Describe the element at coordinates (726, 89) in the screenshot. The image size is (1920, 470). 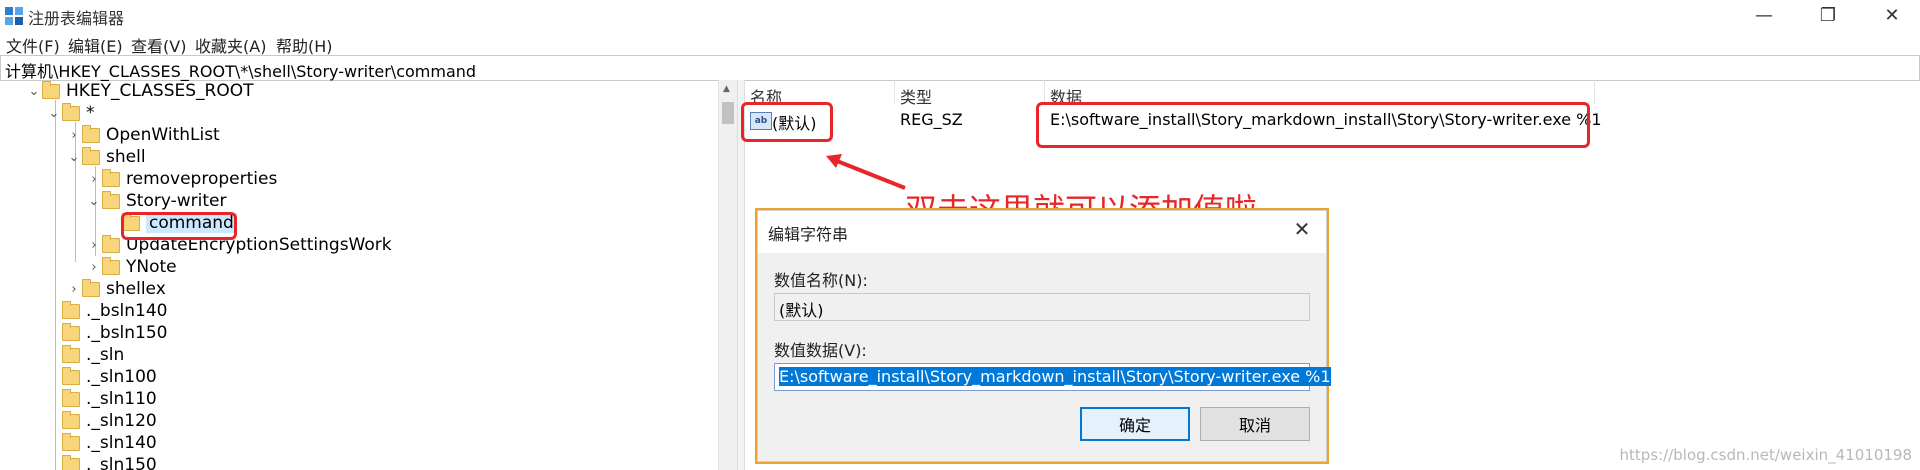
I see `scroll-up-icon: ▲` at that location.